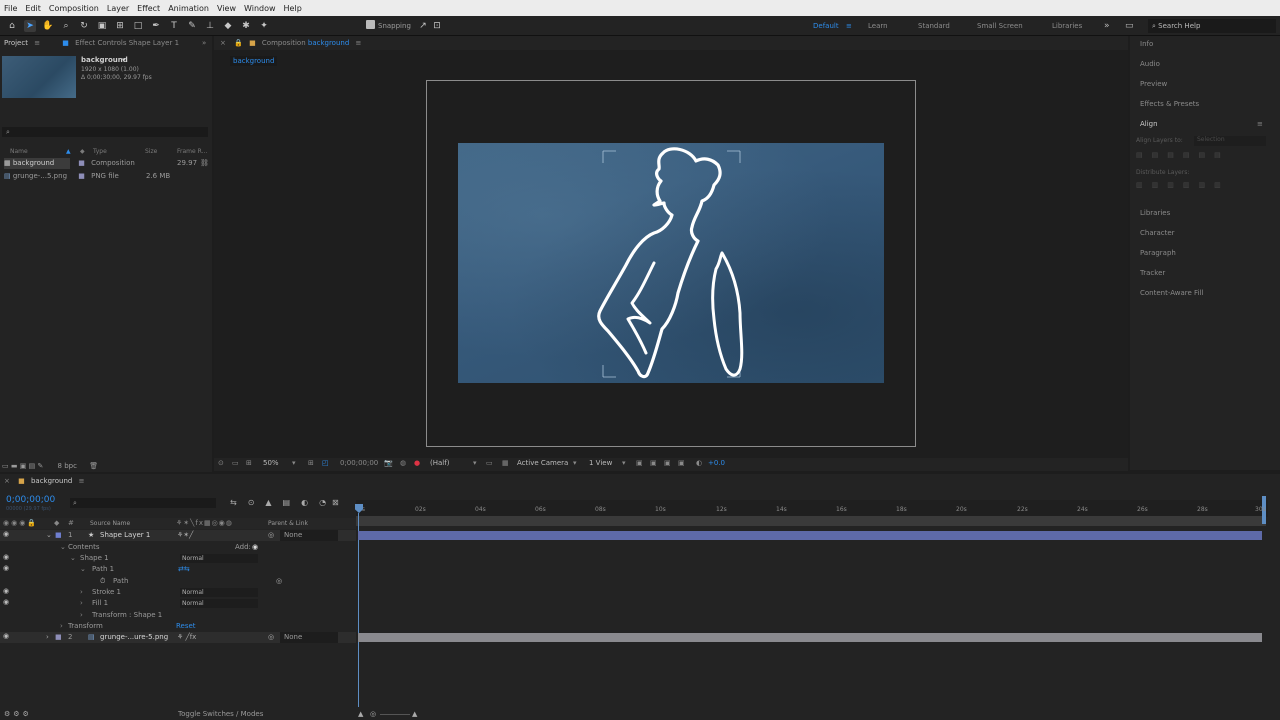  I want to click on snap-point-icon: ⊡, so click(437, 26).